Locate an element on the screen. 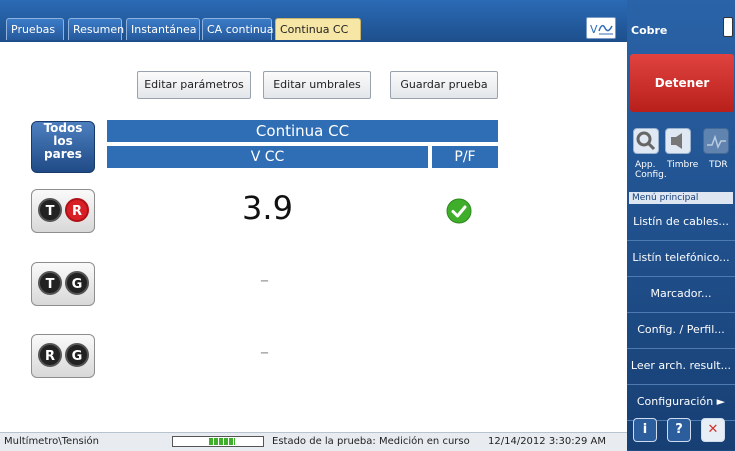 The height and width of the screenshot is (451, 735). wrench-icon is located at coordinates (646, 141).